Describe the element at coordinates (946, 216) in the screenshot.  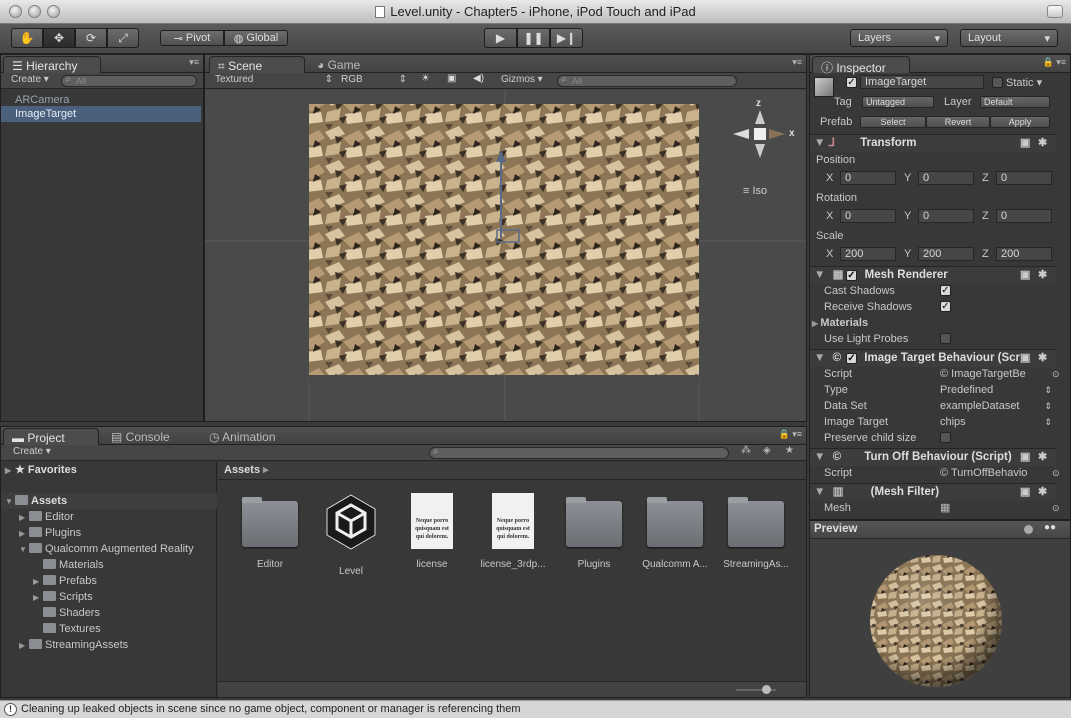
I see `rotation-y-field: 0` at that location.